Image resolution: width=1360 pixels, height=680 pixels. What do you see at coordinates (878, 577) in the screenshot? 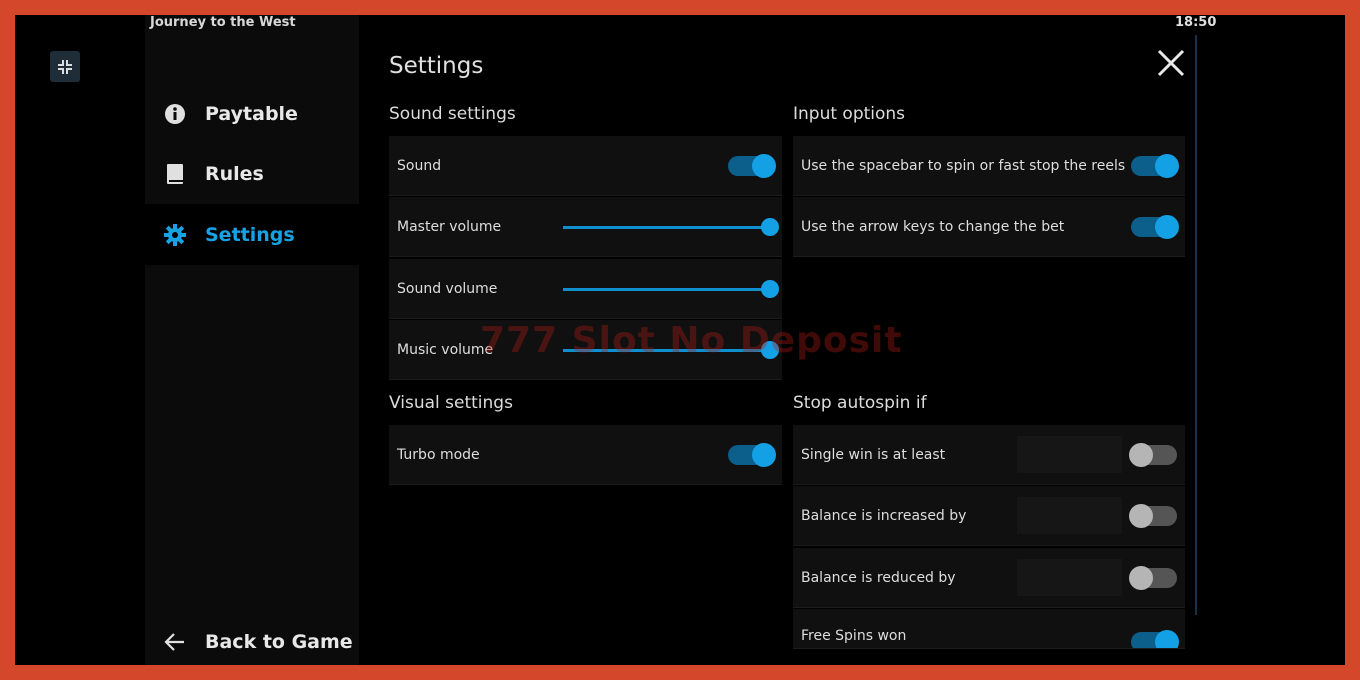
I see `row-label: Balance is reduced by` at bounding box center [878, 577].